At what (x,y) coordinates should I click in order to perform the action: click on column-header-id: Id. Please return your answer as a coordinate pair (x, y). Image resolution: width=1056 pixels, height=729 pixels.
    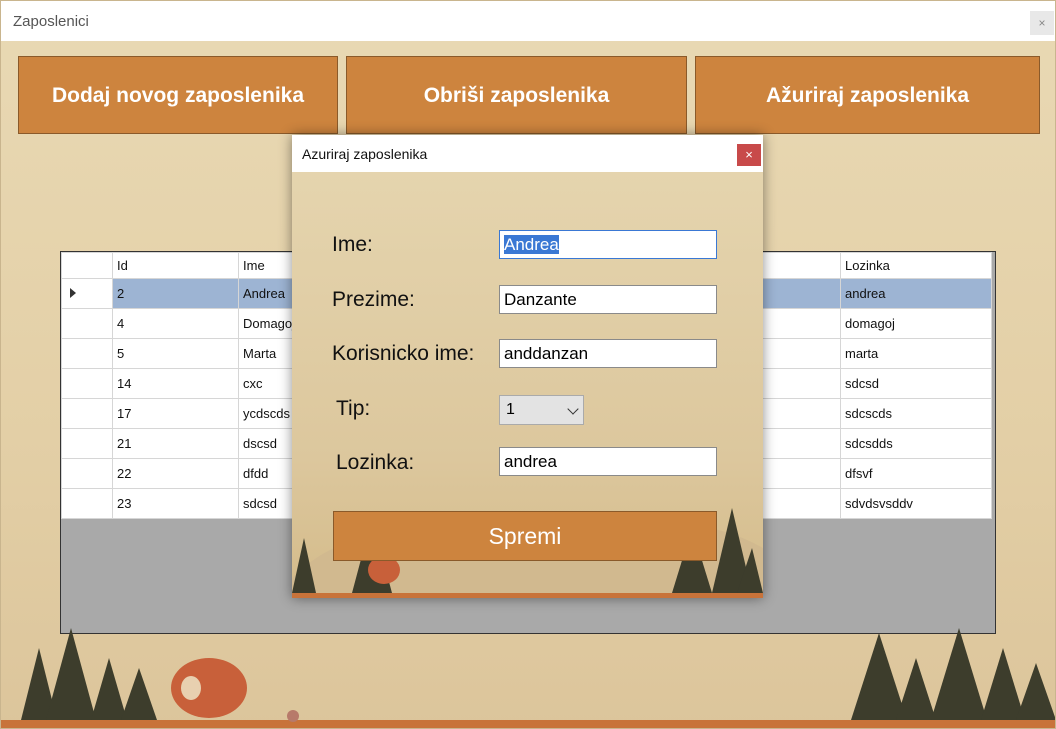
    Looking at the image, I should click on (175, 265).